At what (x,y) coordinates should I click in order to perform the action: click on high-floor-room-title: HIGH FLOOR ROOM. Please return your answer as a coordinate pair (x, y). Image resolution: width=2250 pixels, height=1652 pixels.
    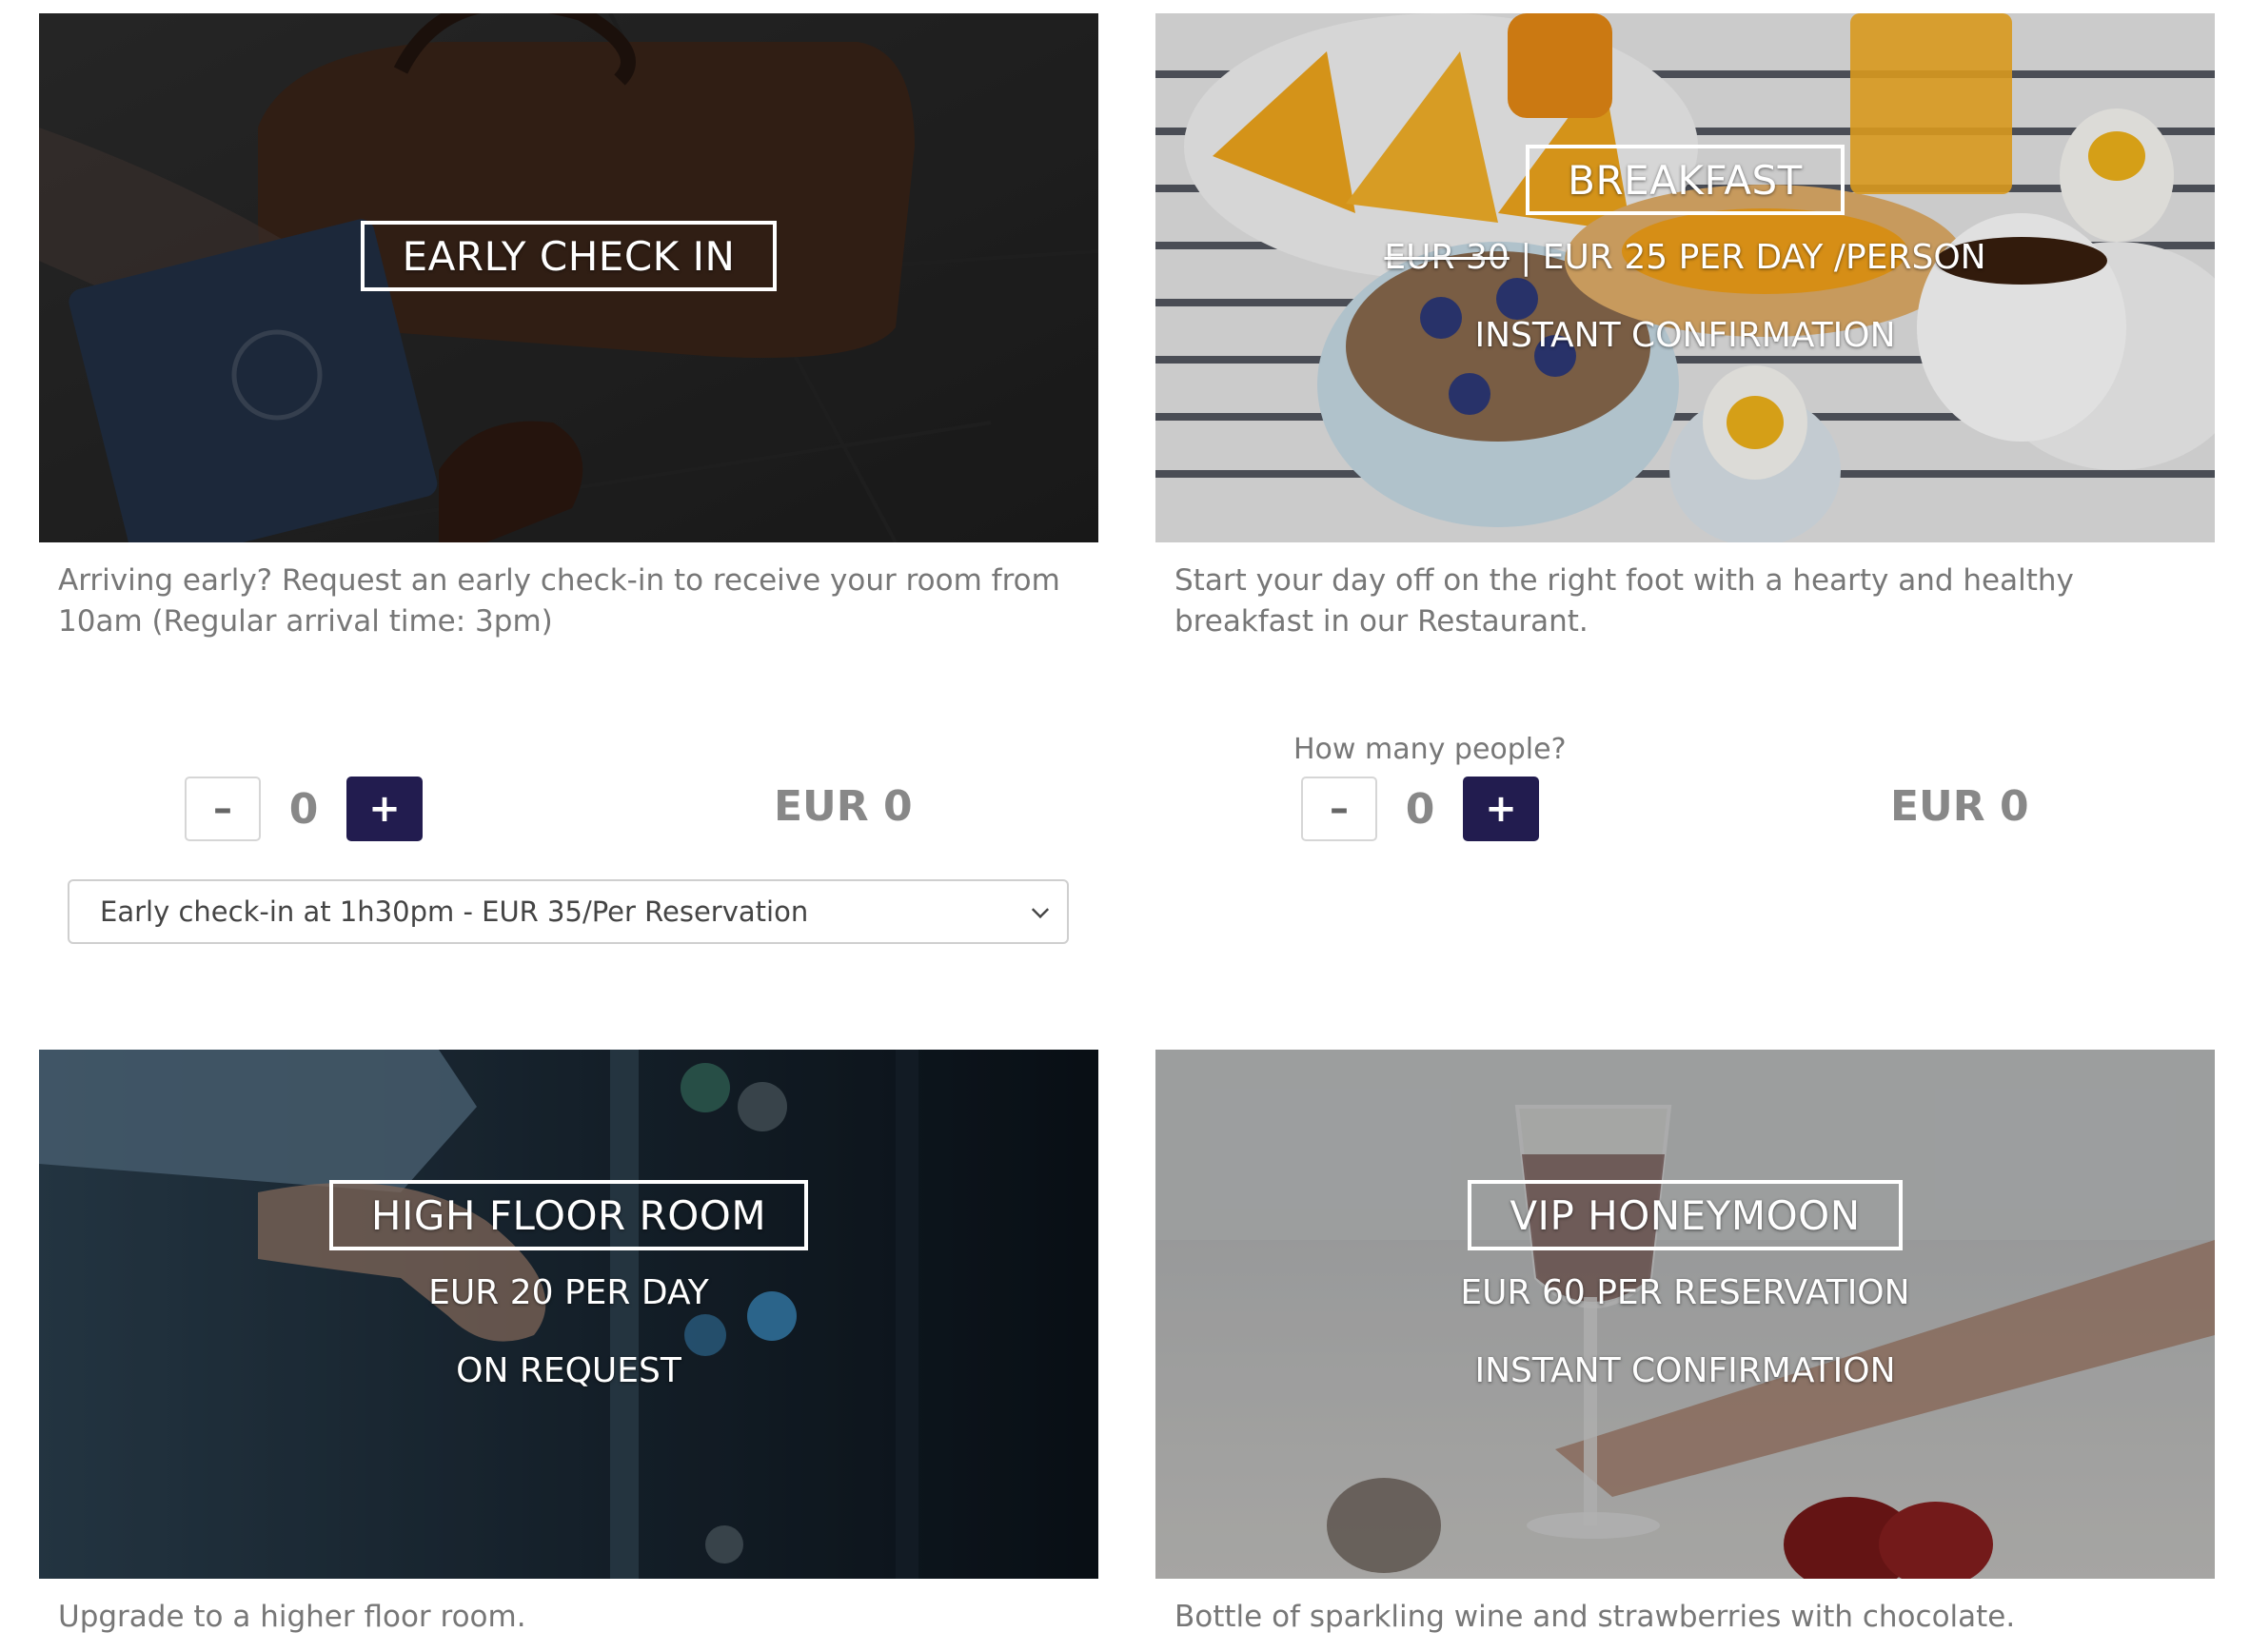
    Looking at the image, I should click on (568, 1215).